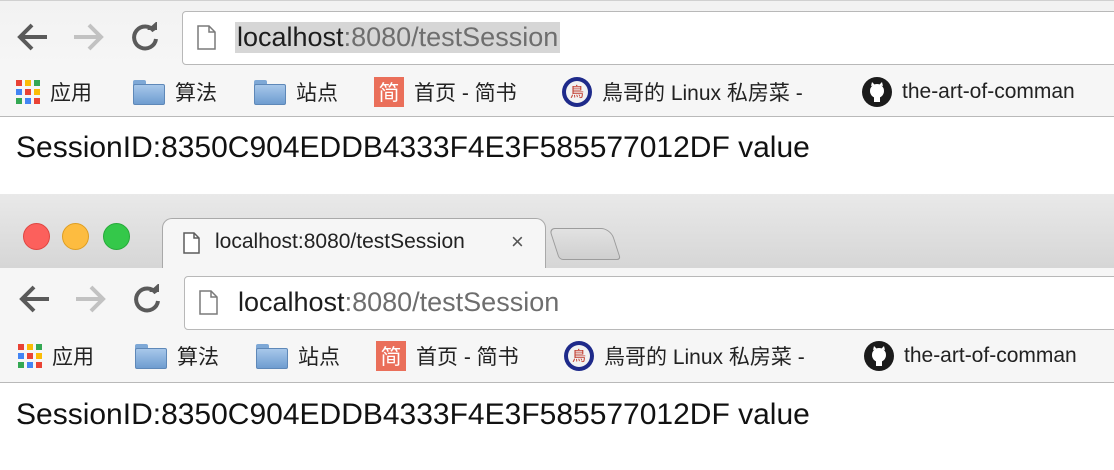 This screenshot has width=1114, height=470. What do you see at coordinates (116, 236) in the screenshot?
I see `zoom-window-button` at bounding box center [116, 236].